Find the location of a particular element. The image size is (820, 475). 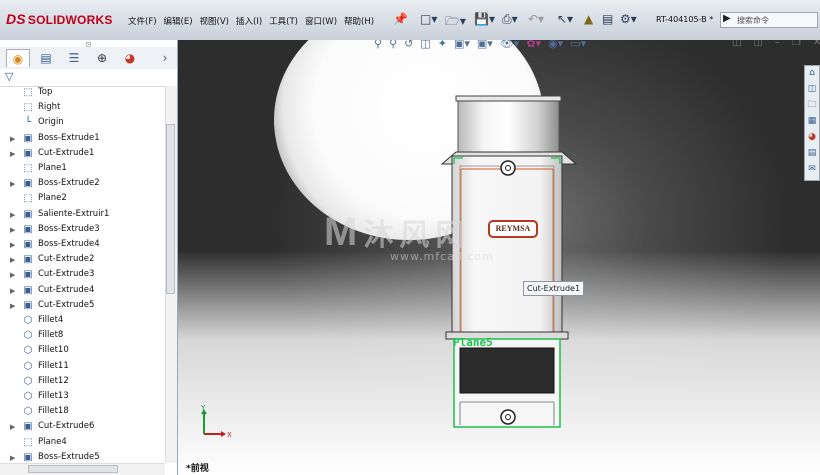

tree-item: ⬡ Fillet8 is located at coordinates (82, 336).